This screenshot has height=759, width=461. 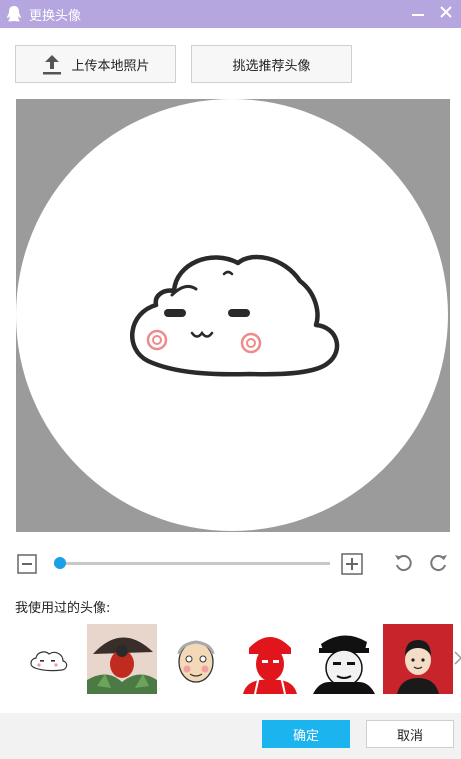 What do you see at coordinates (418, 659) in the screenshot?
I see `recent-avatar-cartoon-man-red-background` at bounding box center [418, 659].